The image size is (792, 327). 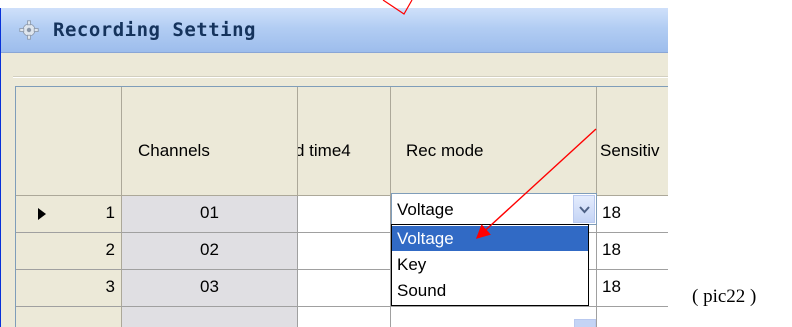 I want to click on annotation-arrow-top, so click(x=397, y=7).